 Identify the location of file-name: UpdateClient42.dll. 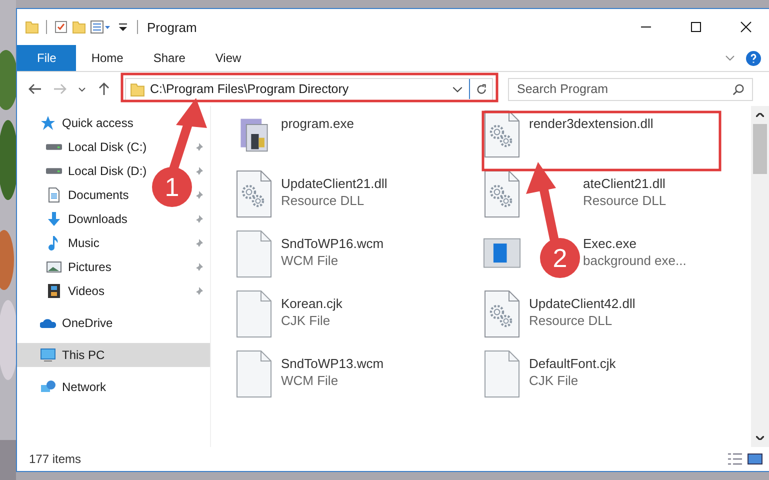
(582, 303).